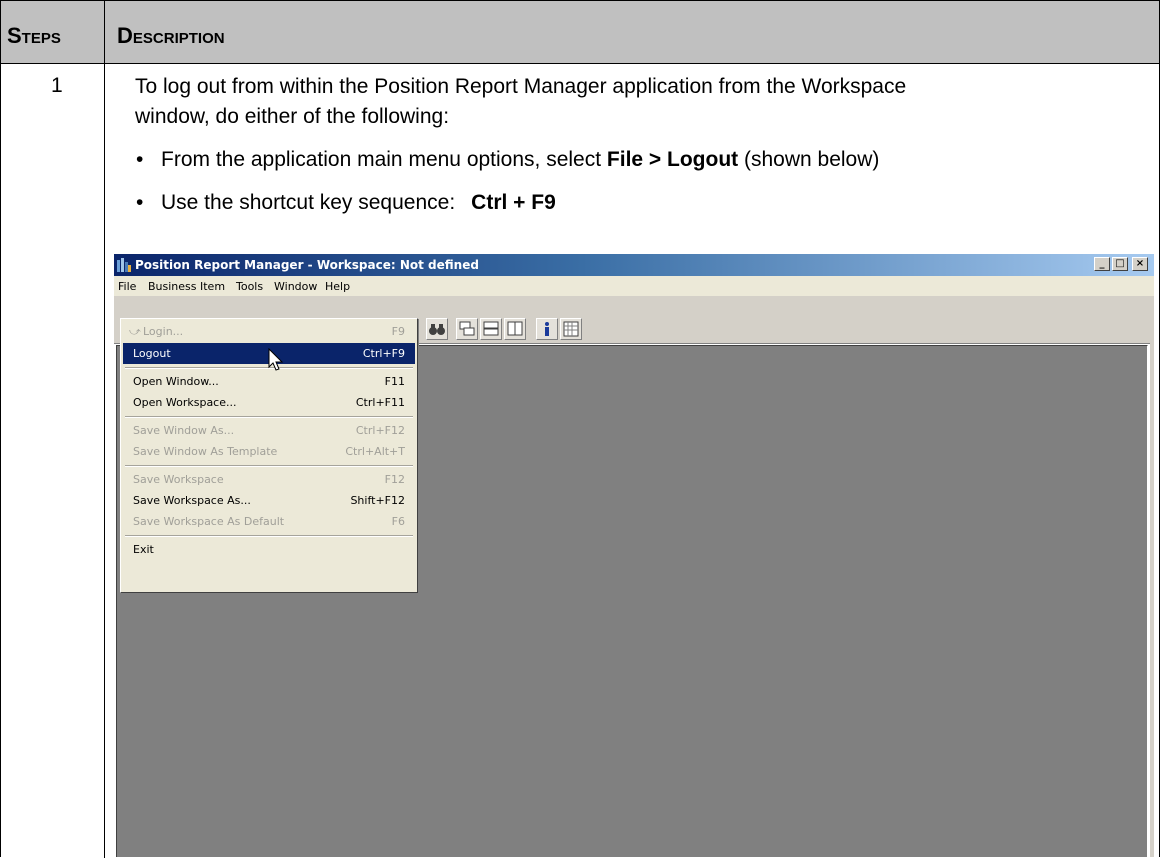  I want to click on menu-item-label: Exit, so click(143, 549).